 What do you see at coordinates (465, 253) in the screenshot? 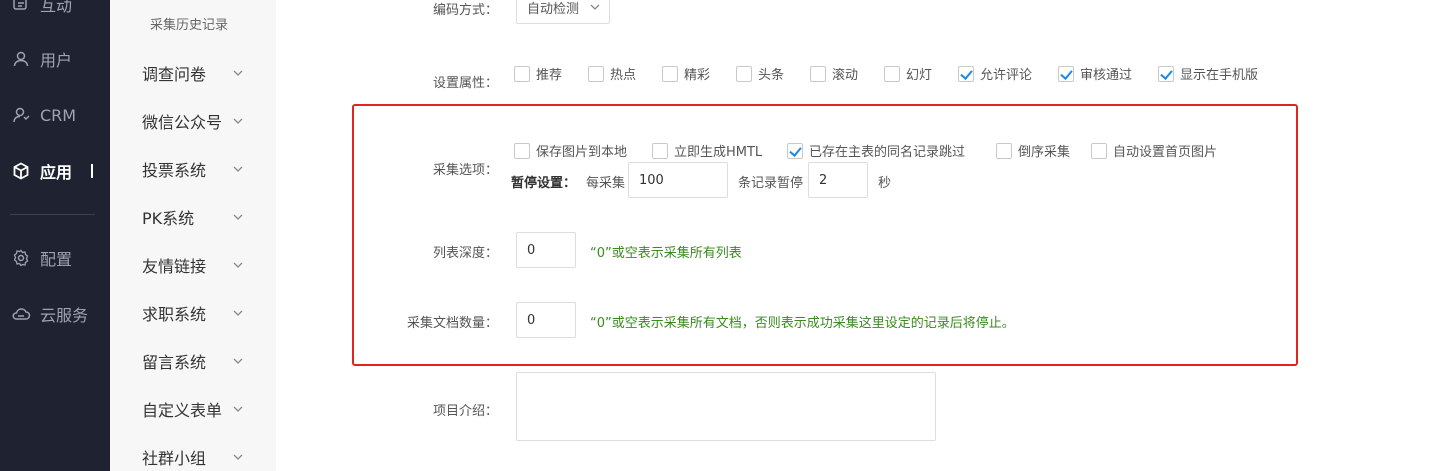
I see `list-depth-label: 列表深度：` at bounding box center [465, 253].